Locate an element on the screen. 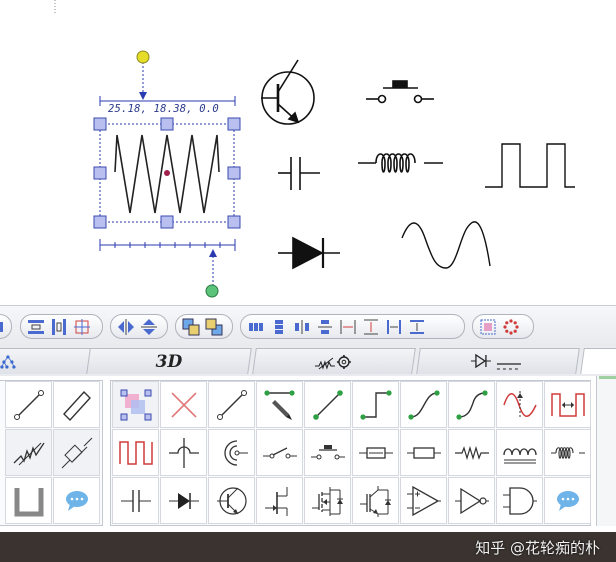  palette-item-sine is located at coordinates (519, 404).